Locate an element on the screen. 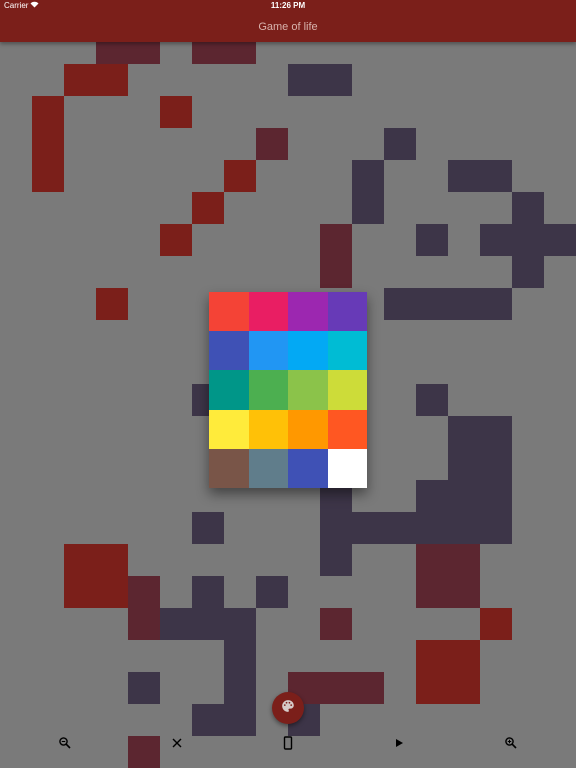 This screenshot has height=768, width=576. zoom-in-button is located at coordinates (511, 743).